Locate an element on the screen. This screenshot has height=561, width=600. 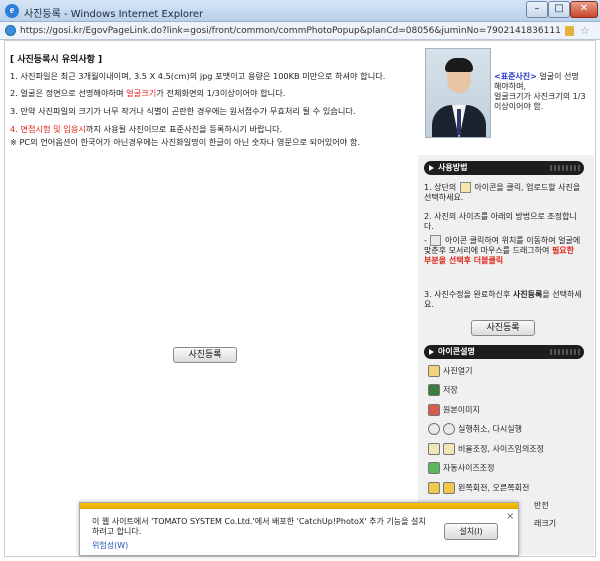
save-icon is located at coordinates (434, 390).